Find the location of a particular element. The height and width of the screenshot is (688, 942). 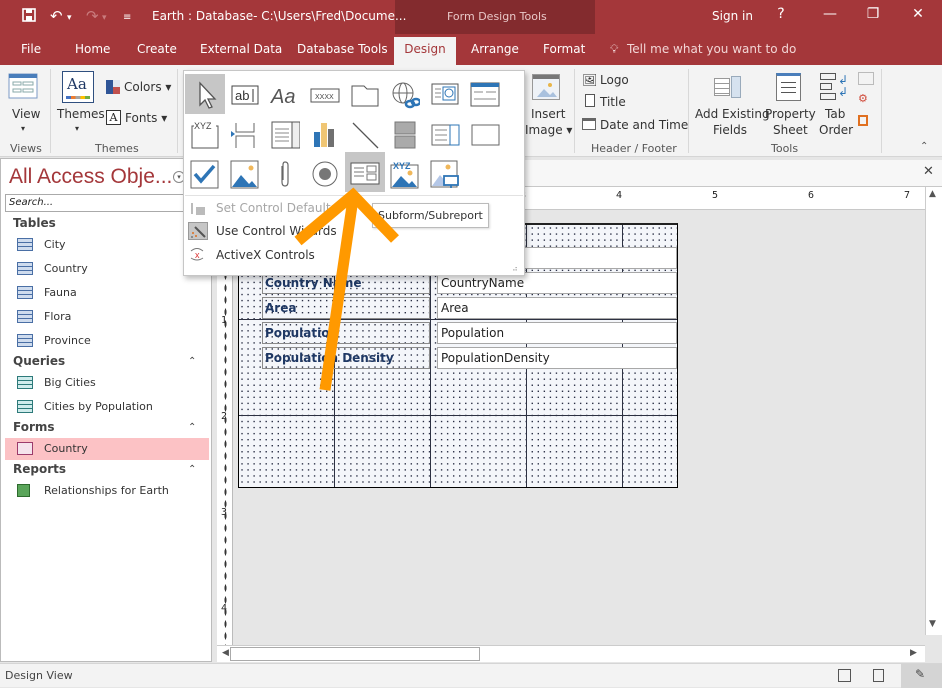

nav-item-city: City is located at coordinates (107, 245).